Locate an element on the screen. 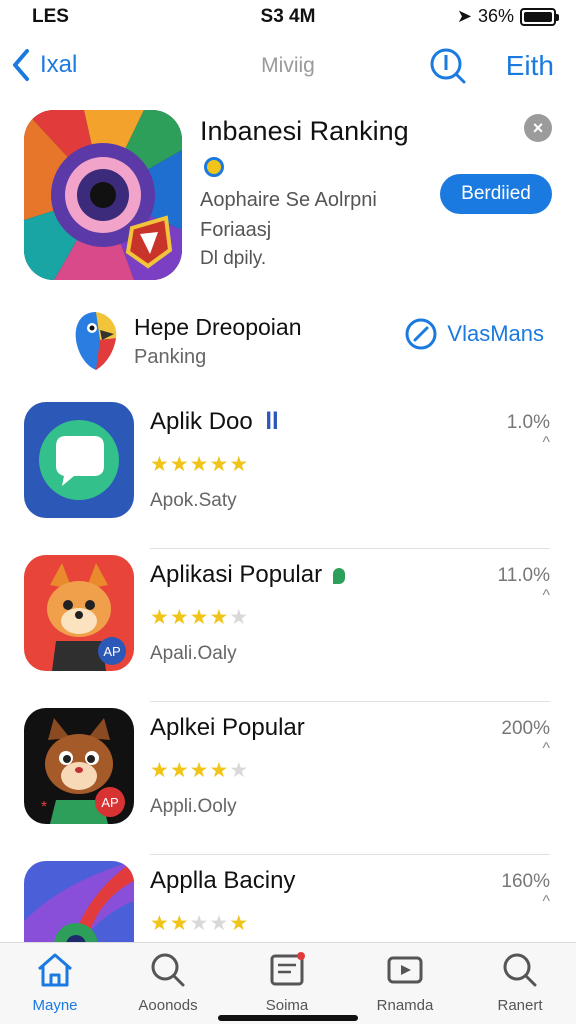 The height and width of the screenshot is (1024, 576). featured-title: Inbanesi Ranking is located at coordinates (320, 148).